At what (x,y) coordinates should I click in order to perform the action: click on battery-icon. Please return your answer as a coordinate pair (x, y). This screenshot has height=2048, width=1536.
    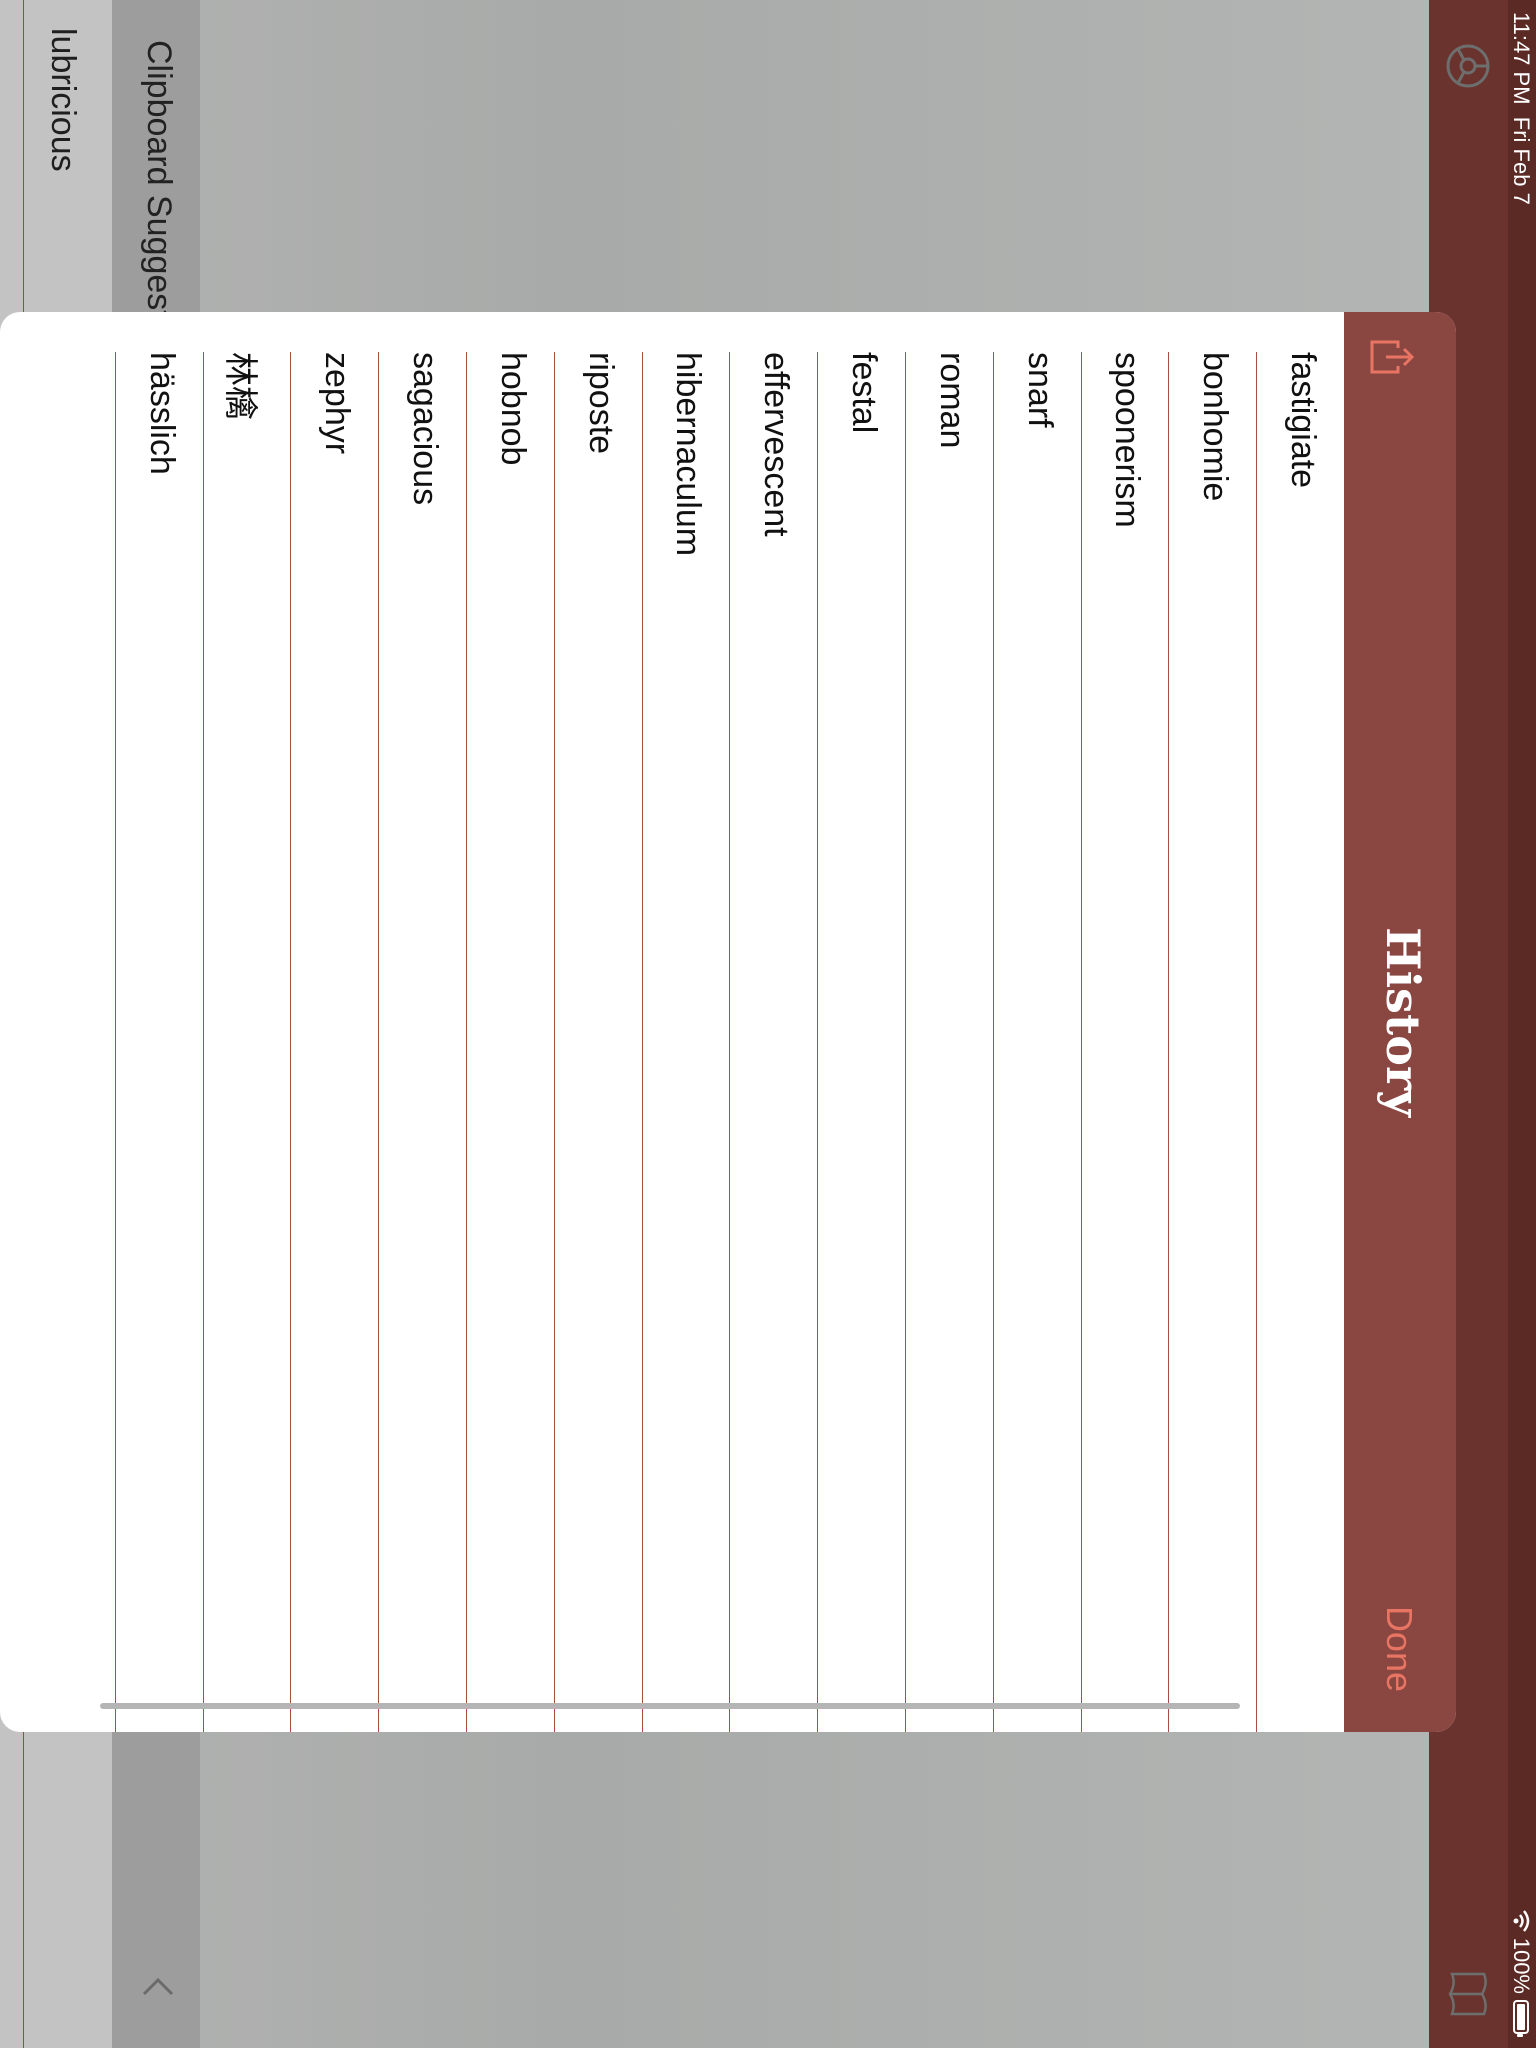
    Looking at the image, I should click on (1521, 2017).